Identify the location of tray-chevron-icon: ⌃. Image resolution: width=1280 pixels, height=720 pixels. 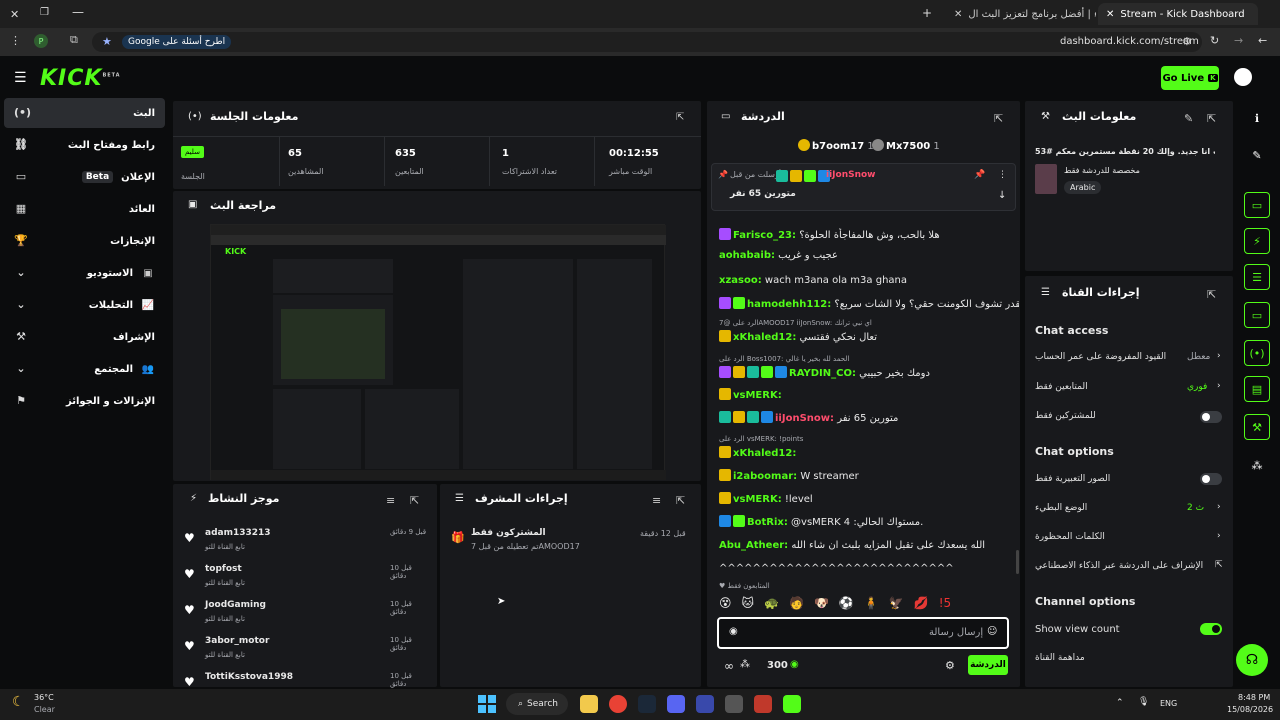
(1120, 703).